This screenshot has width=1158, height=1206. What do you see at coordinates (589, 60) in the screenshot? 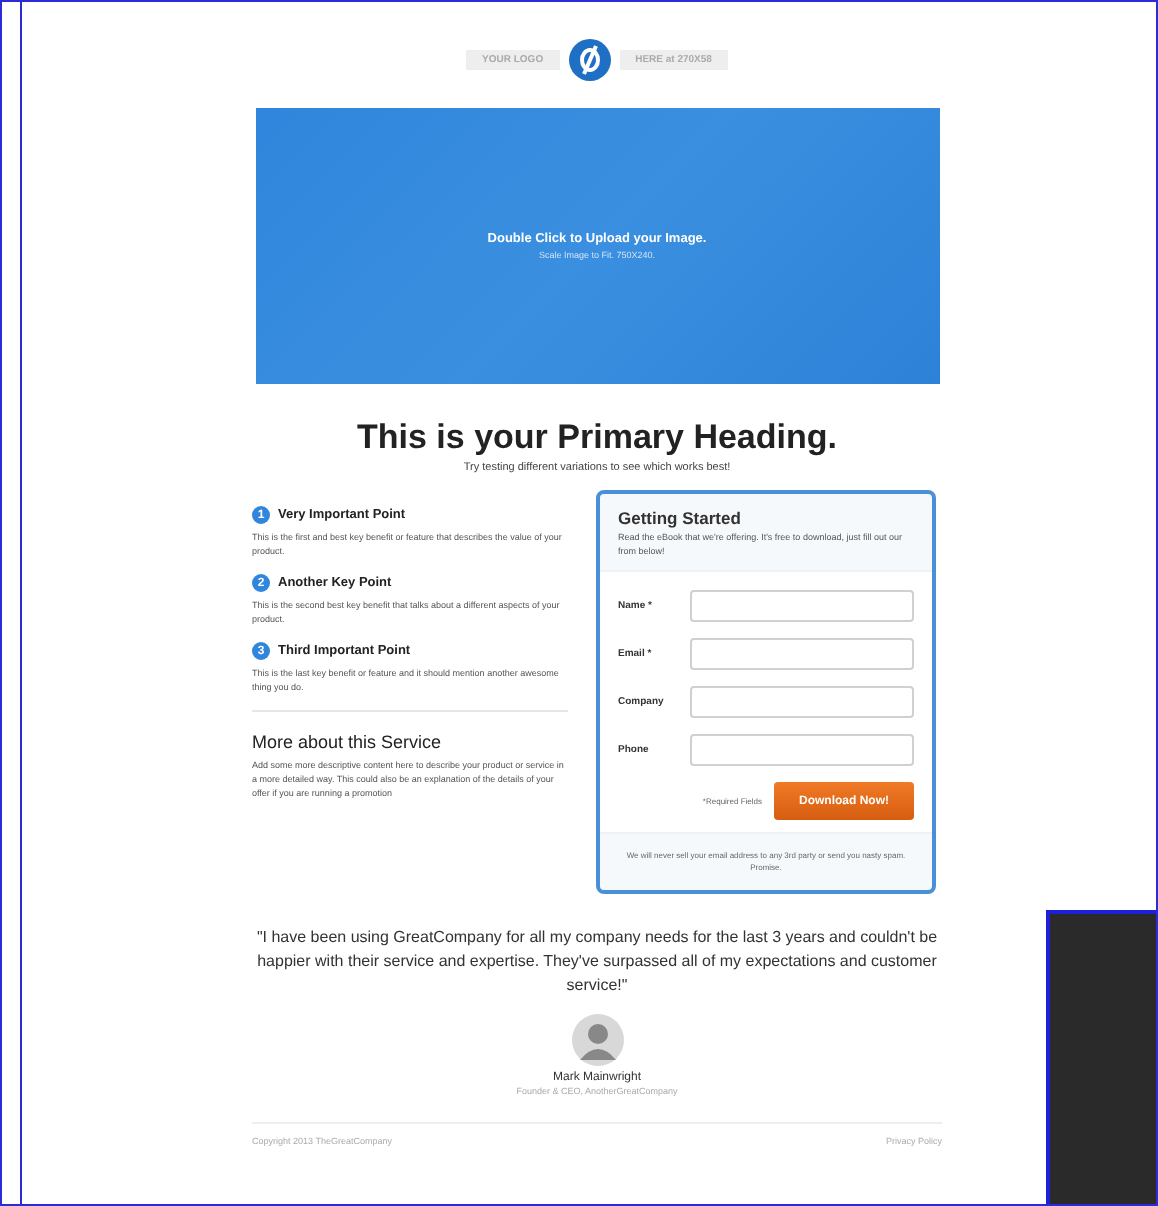
I see `logo-icon` at bounding box center [589, 60].